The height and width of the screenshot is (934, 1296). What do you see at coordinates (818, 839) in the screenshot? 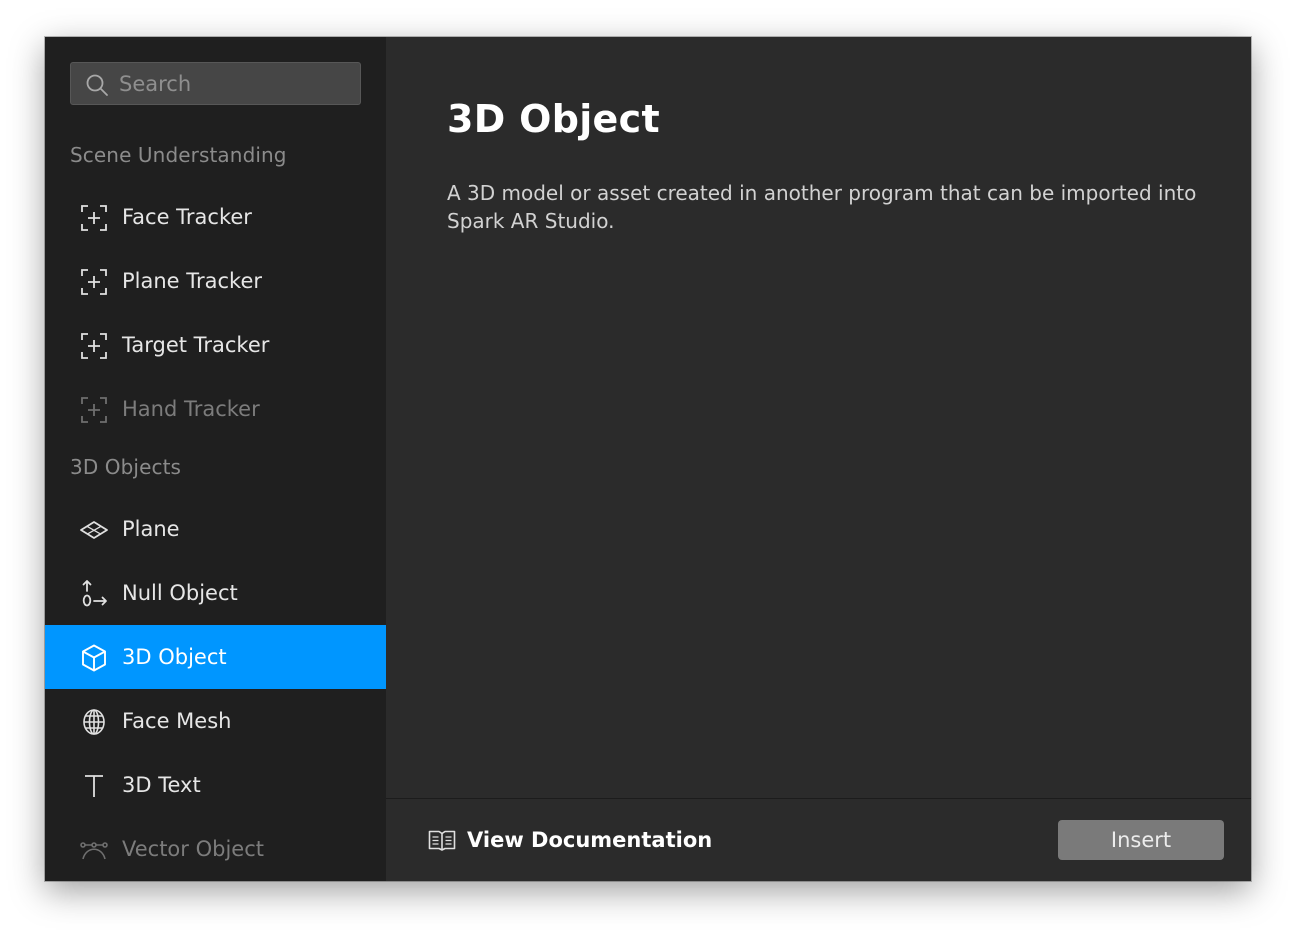
I see `footer-bar: View Documentation Insert` at bounding box center [818, 839].